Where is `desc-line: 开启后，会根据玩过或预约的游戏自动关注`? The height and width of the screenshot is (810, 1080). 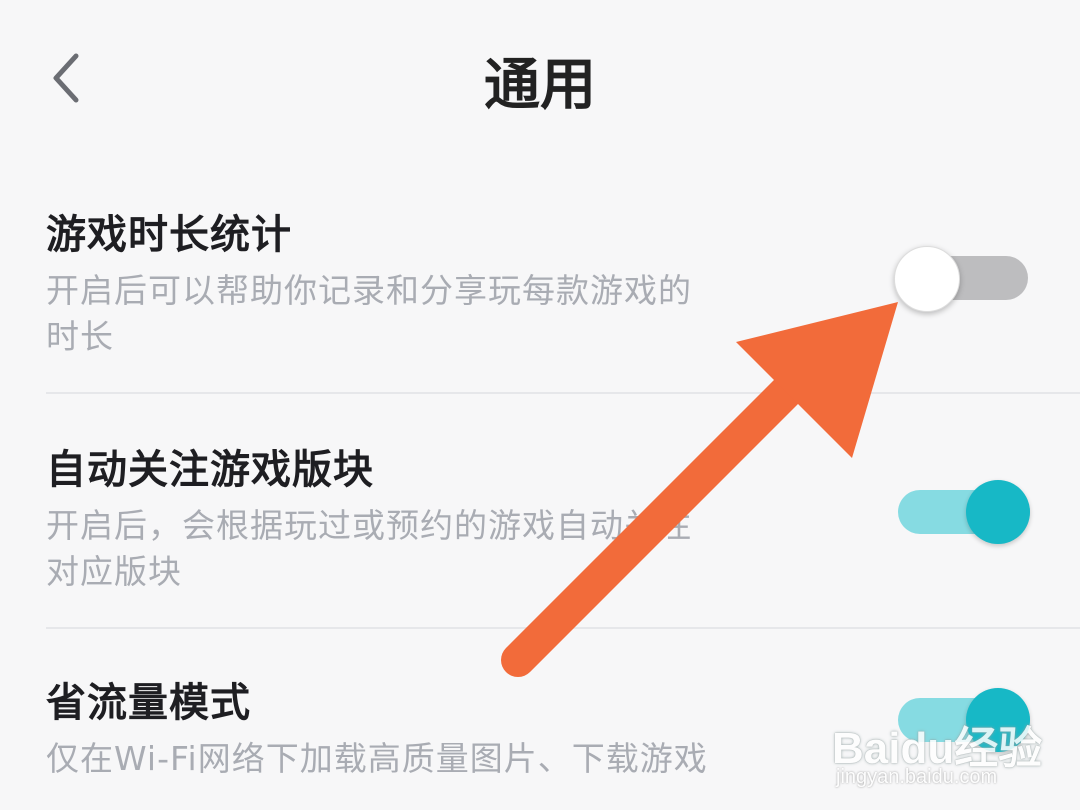 desc-line: 开启后，会根据玩过或预约的游戏自动关注 is located at coordinates (369, 525).